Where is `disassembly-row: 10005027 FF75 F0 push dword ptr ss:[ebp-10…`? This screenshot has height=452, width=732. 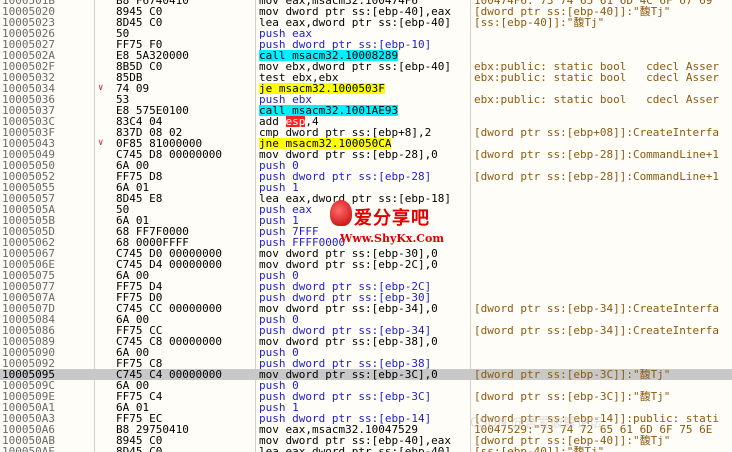
disassembly-row: 10005027 FF75 F0 push dword ptr ss:[ebp-10… is located at coordinates (366, 44).